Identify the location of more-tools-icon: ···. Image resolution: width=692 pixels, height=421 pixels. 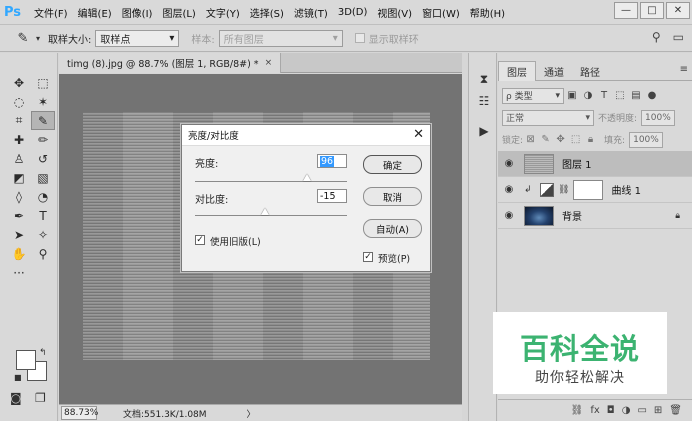
(19, 272).